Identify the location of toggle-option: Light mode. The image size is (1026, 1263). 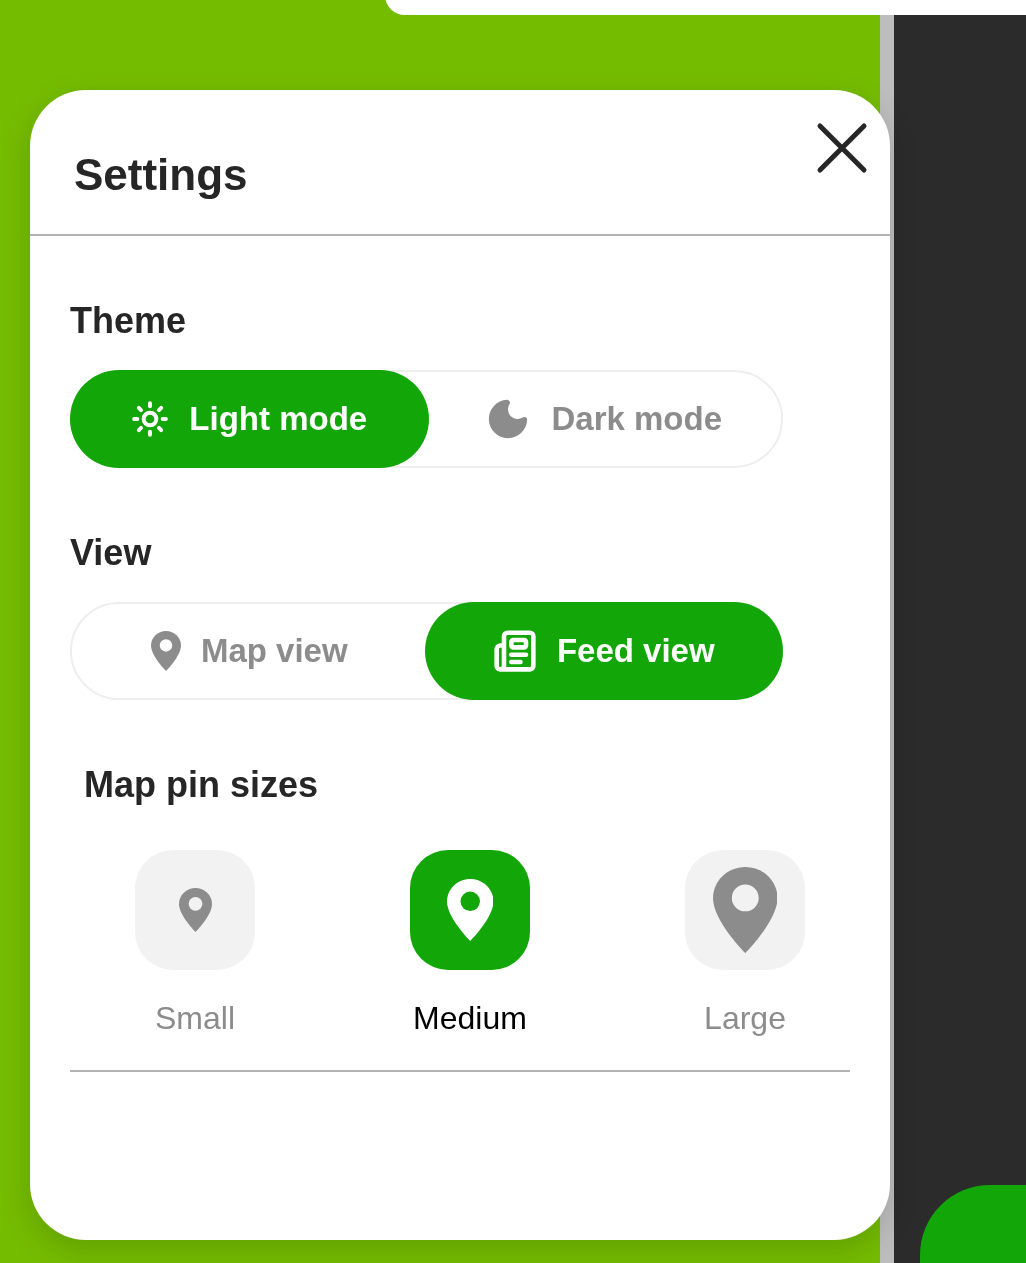
(249, 419).